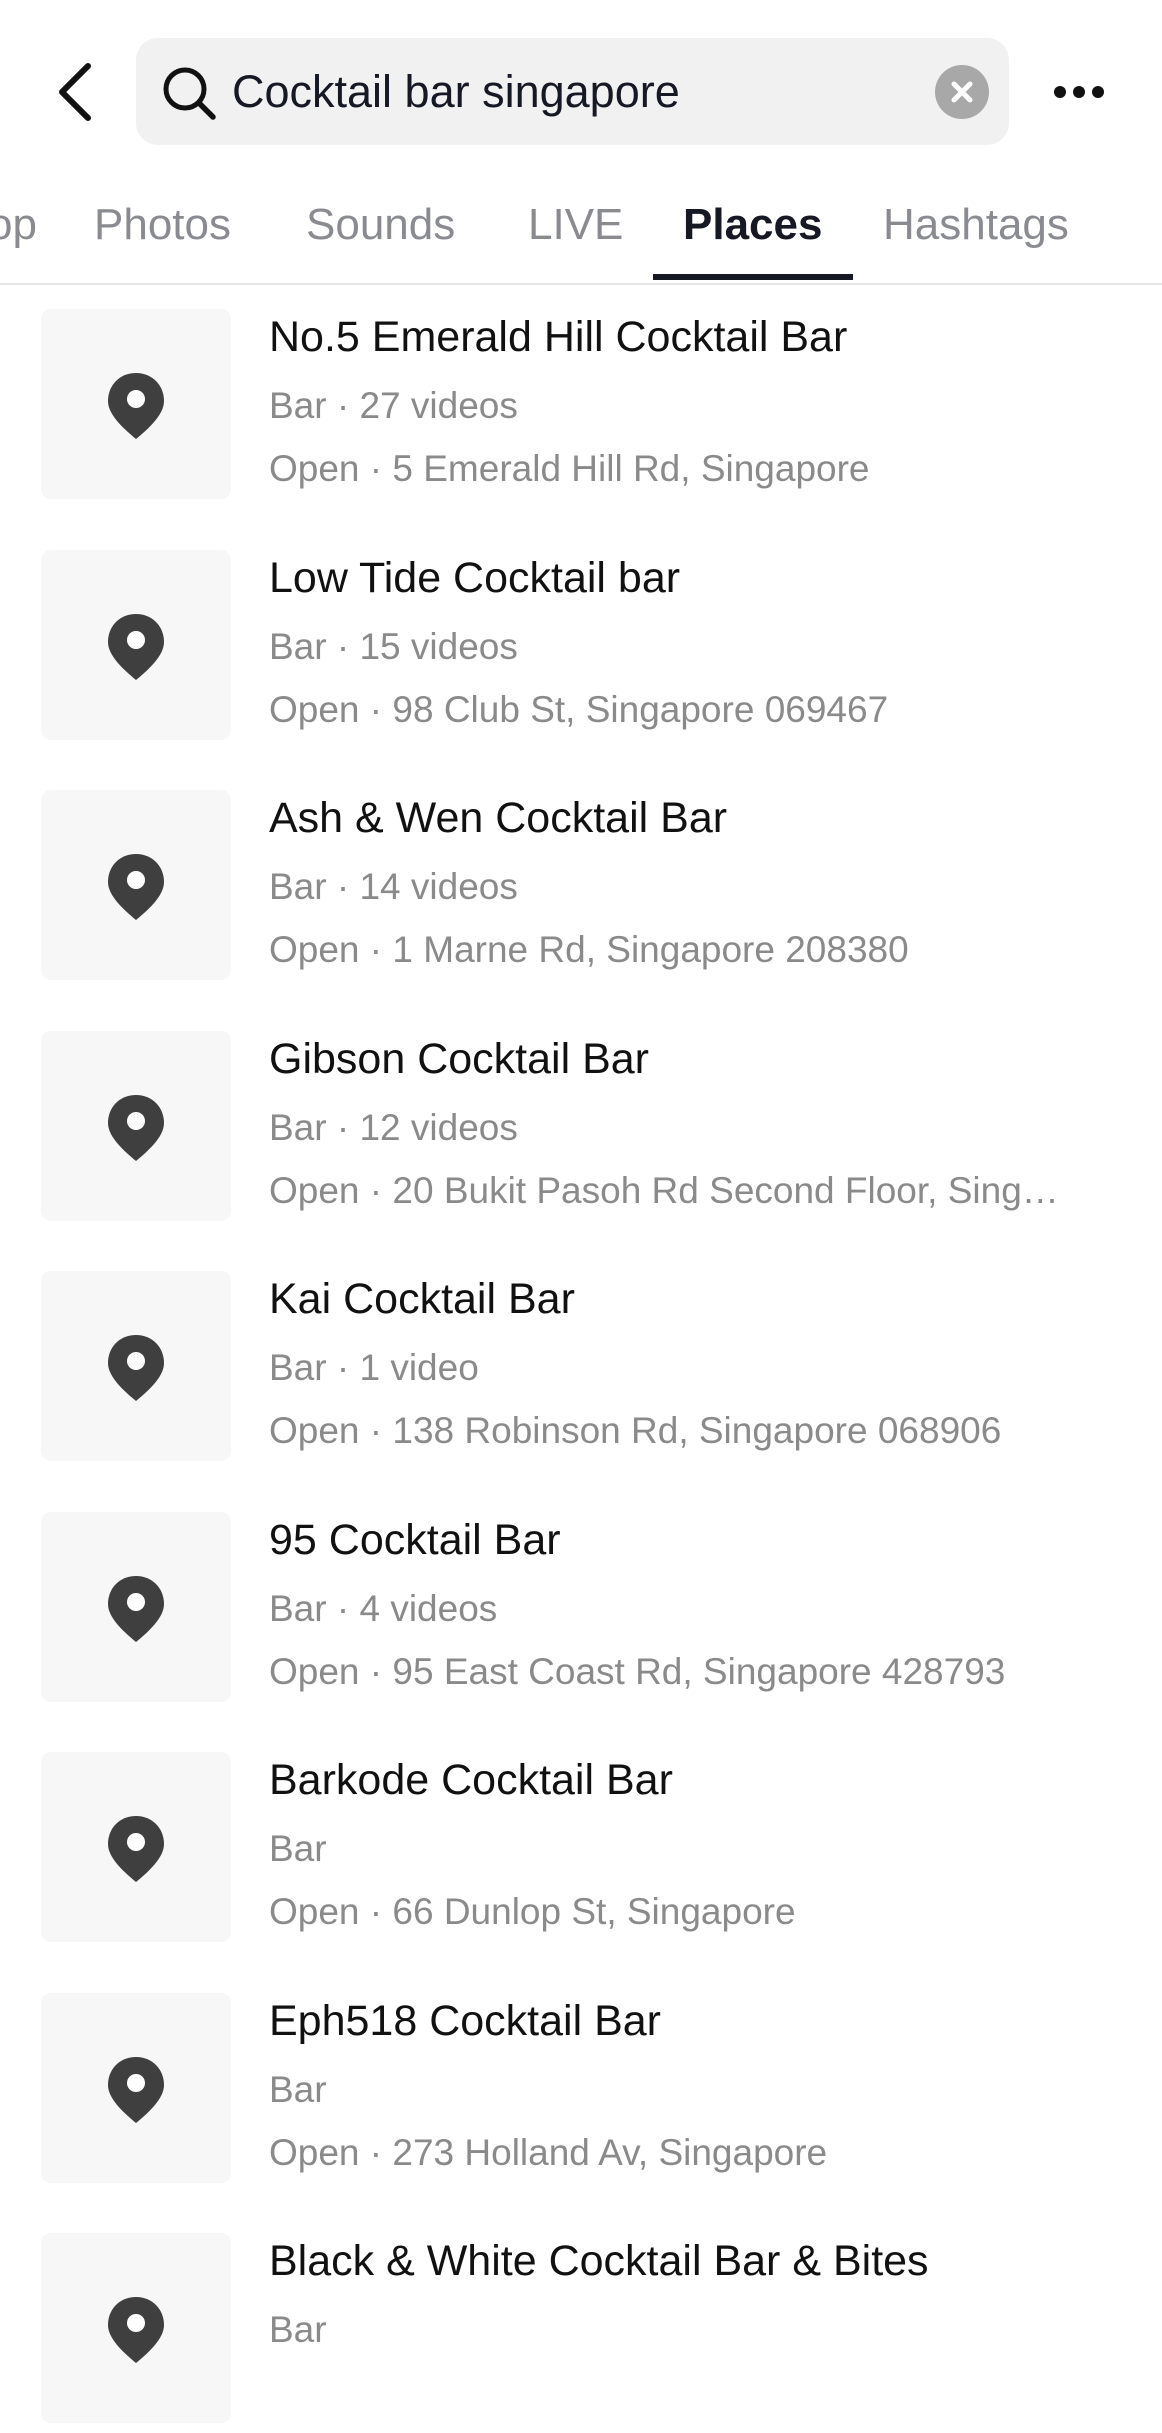 This screenshot has width=1162, height=2433. Describe the element at coordinates (475, 577) in the screenshot. I see `place-name: Low Tide Cocktail bar` at that location.